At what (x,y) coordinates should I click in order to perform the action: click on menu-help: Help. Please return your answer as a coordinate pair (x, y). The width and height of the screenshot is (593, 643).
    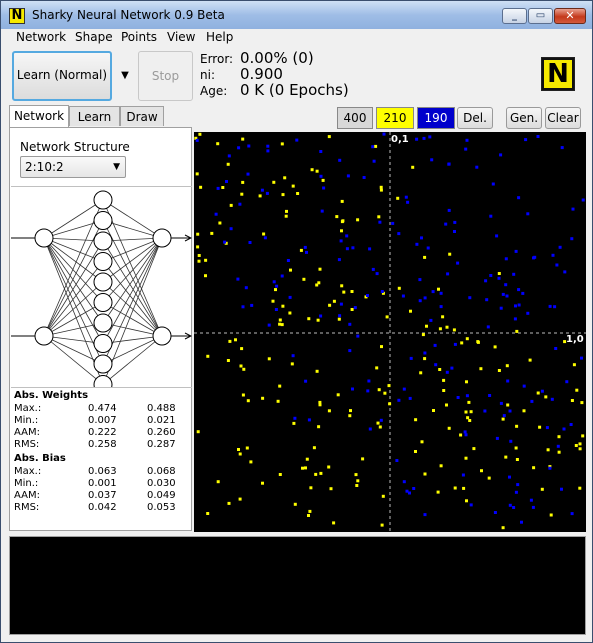
    Looking at the image, I should click on (219, 37).